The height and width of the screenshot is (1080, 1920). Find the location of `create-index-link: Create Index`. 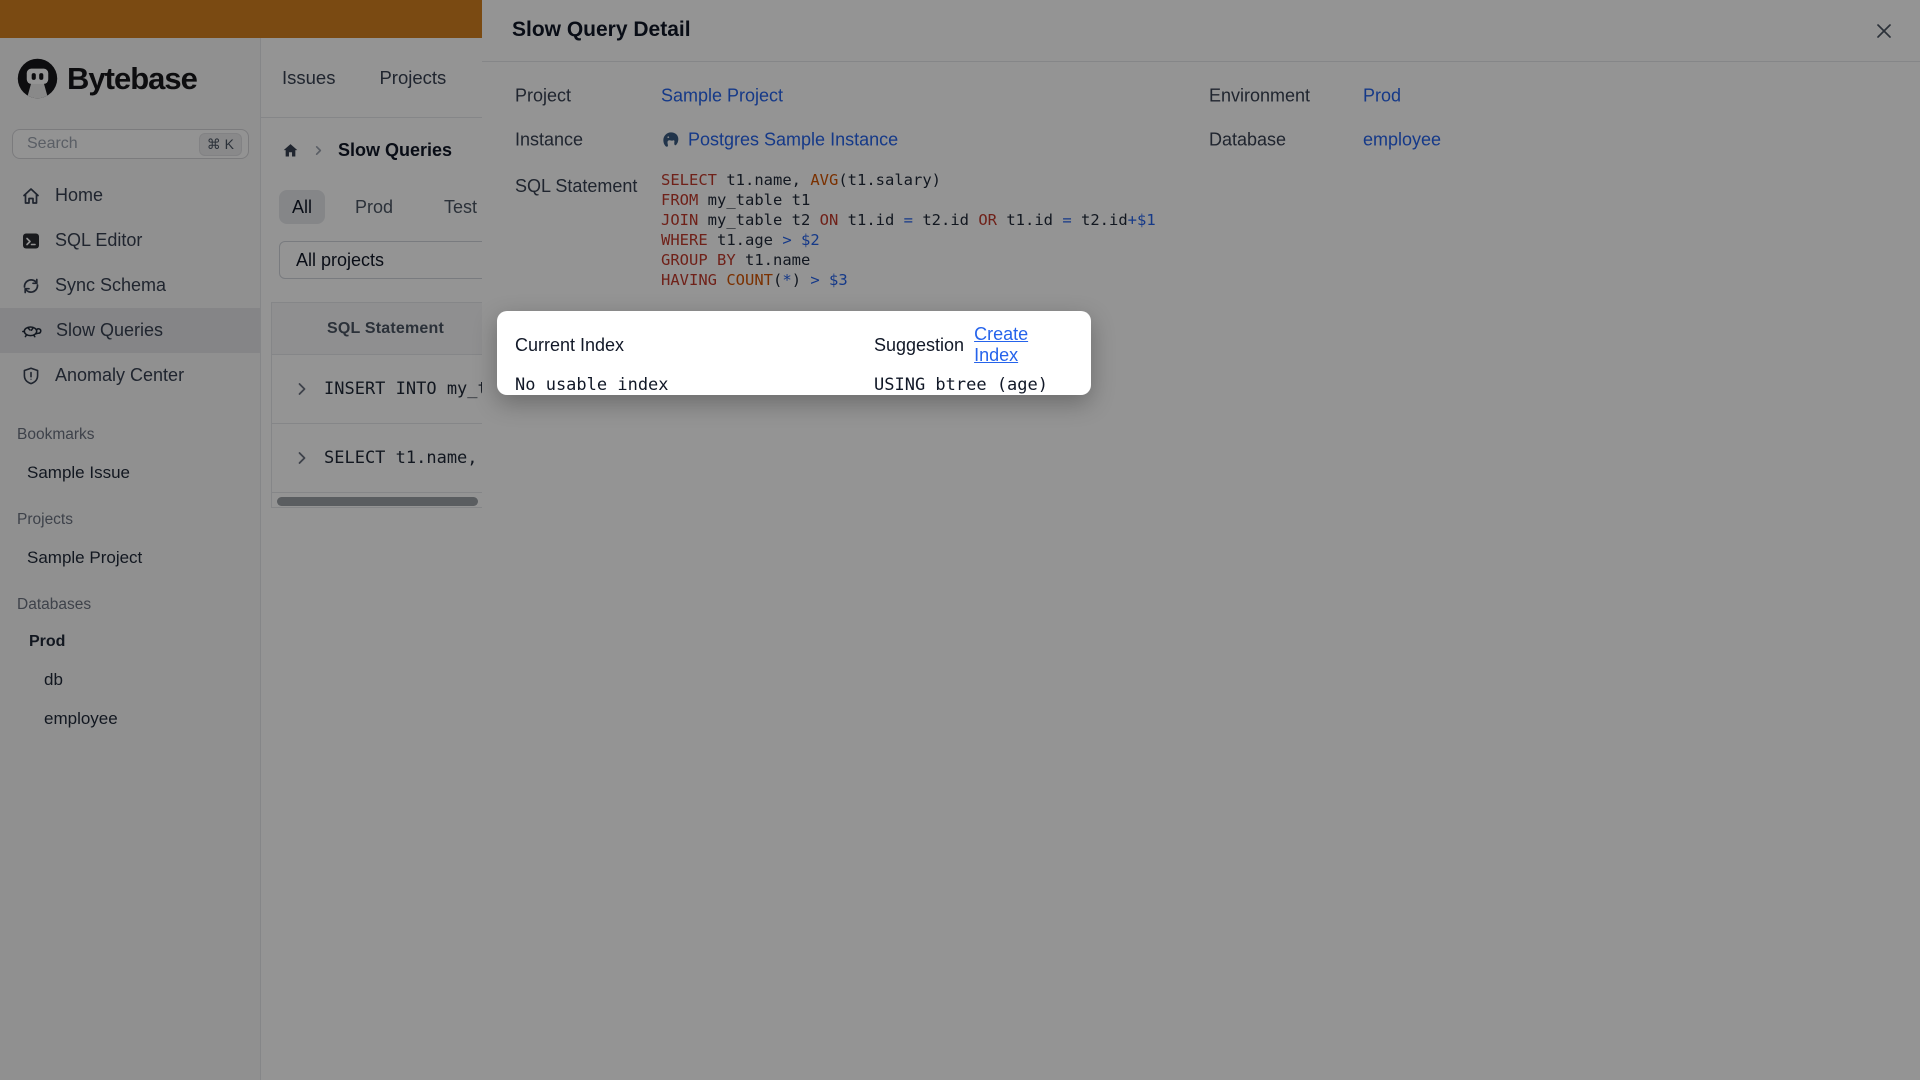

create-index-link: Create Index is located at coordinates (1023, 345).